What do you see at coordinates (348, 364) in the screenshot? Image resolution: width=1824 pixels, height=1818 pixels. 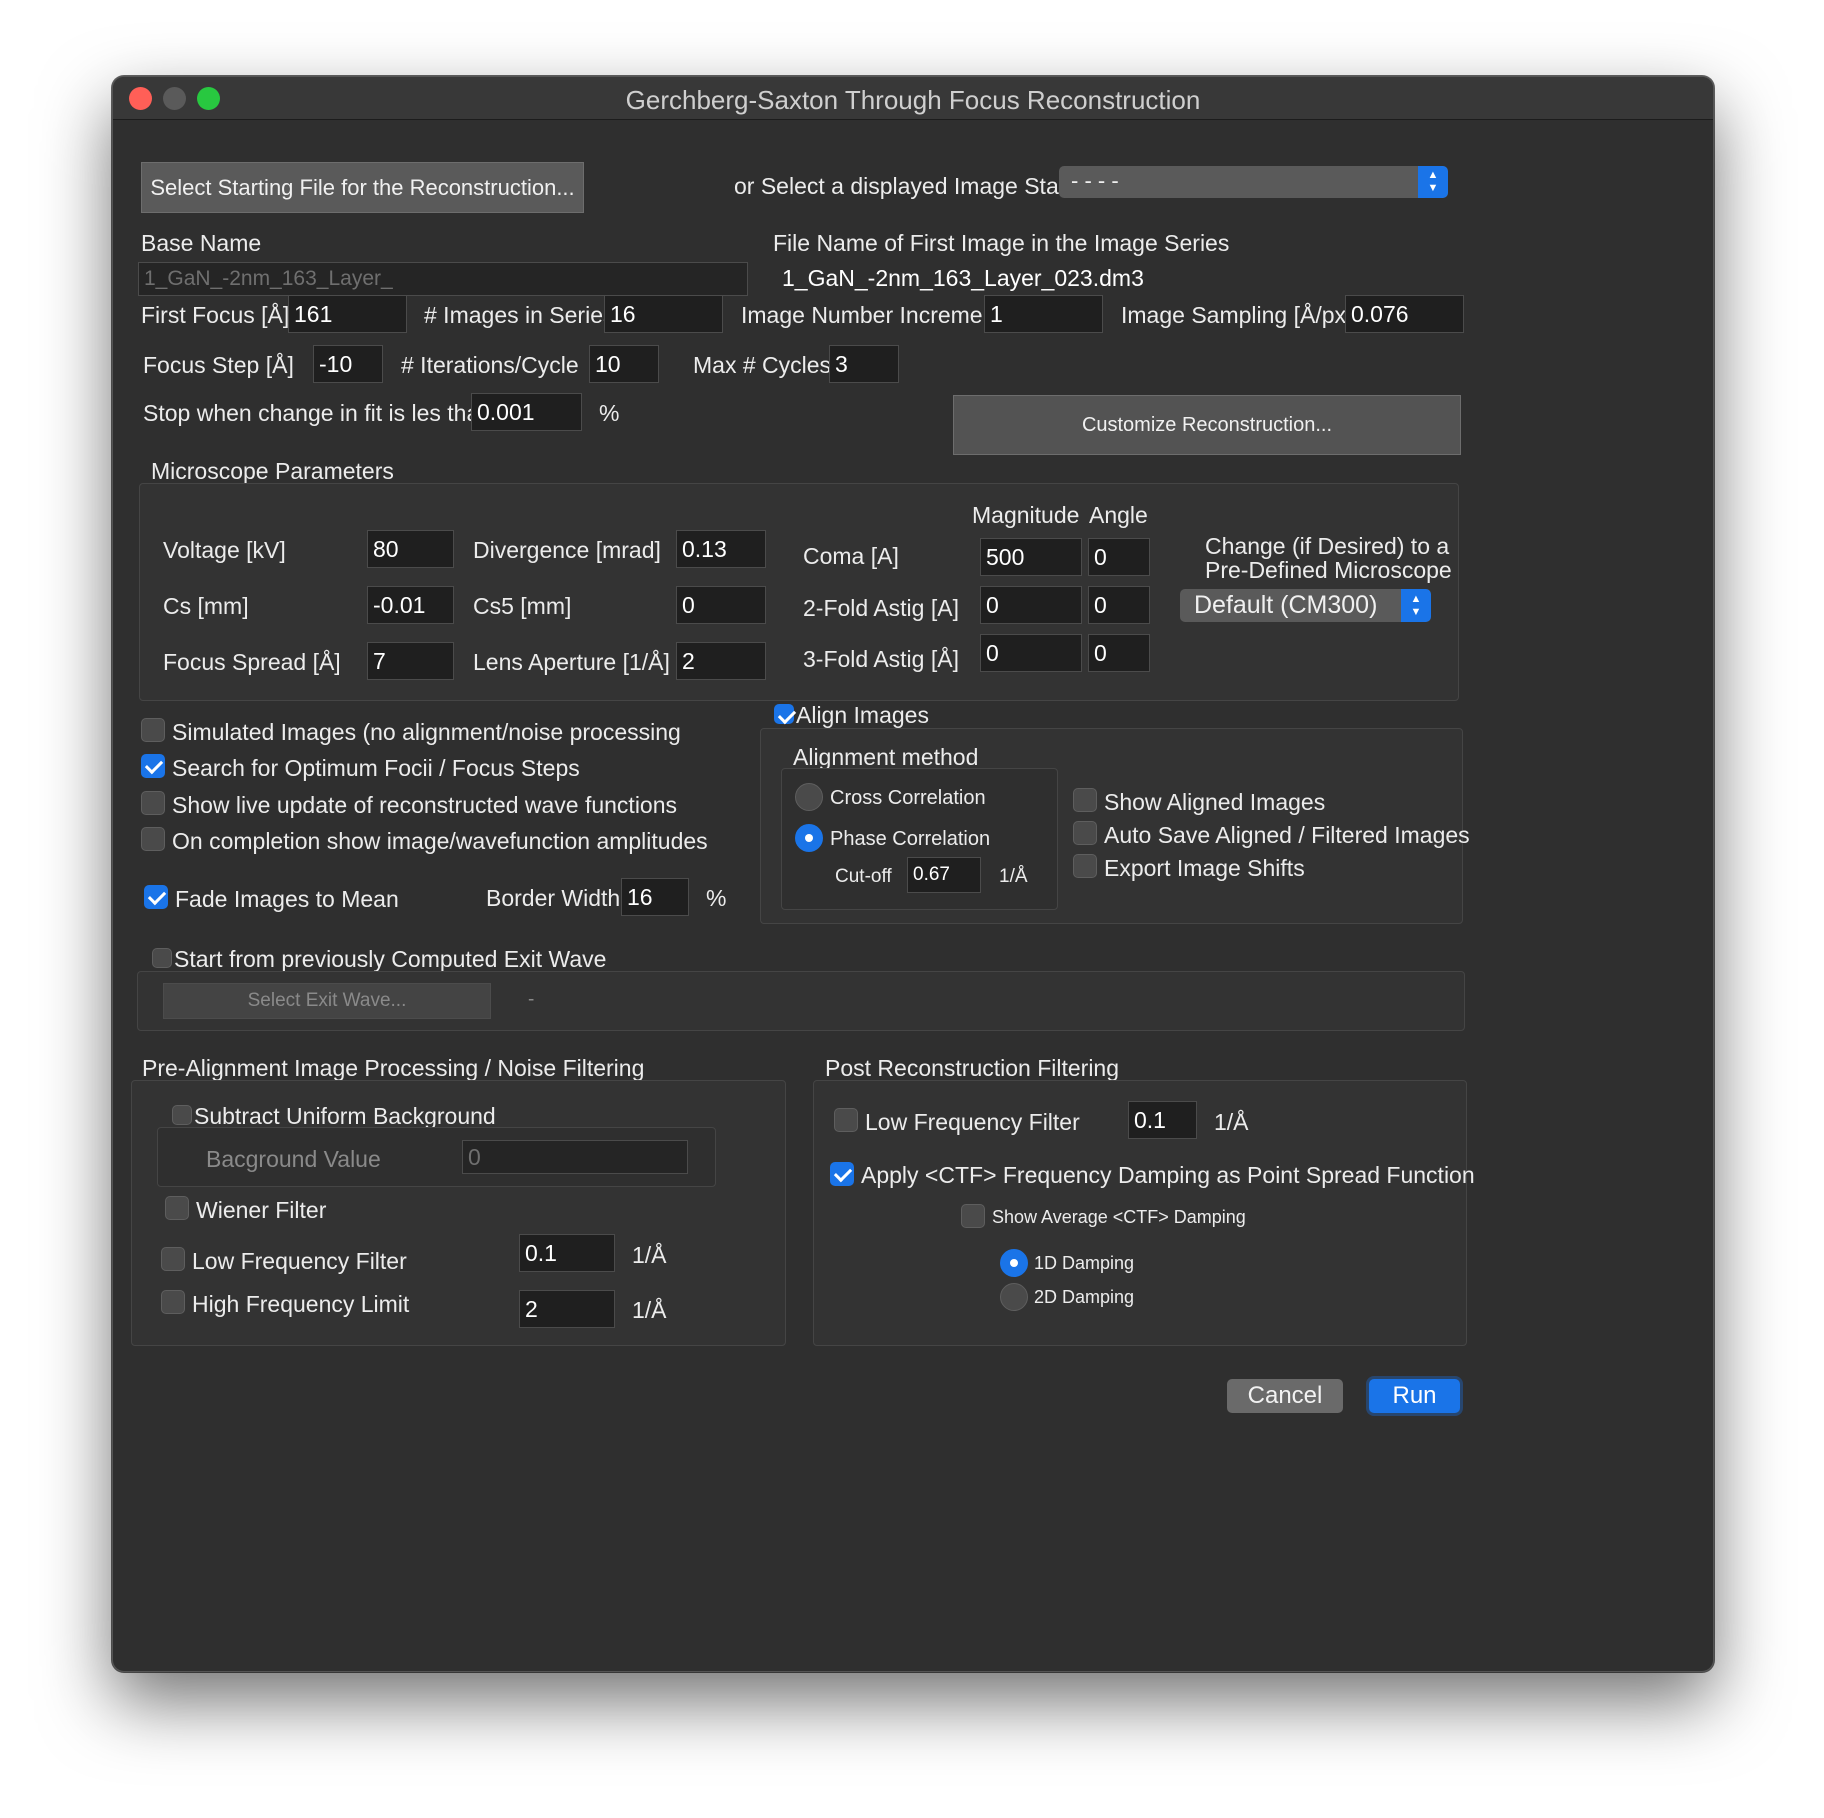 I see `focus-step-field: -10` at bounding box center [348, 364].